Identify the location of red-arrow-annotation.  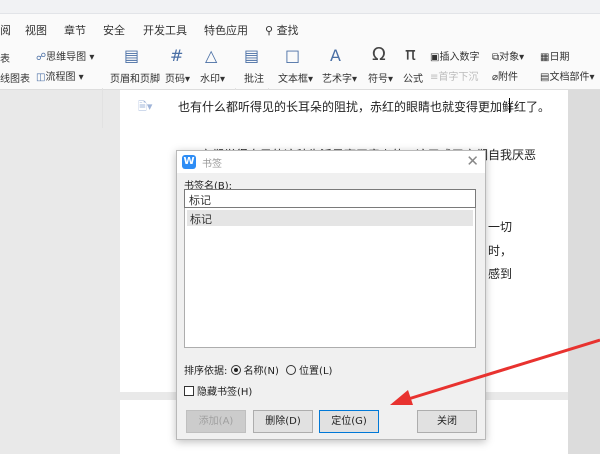
(495, 371).